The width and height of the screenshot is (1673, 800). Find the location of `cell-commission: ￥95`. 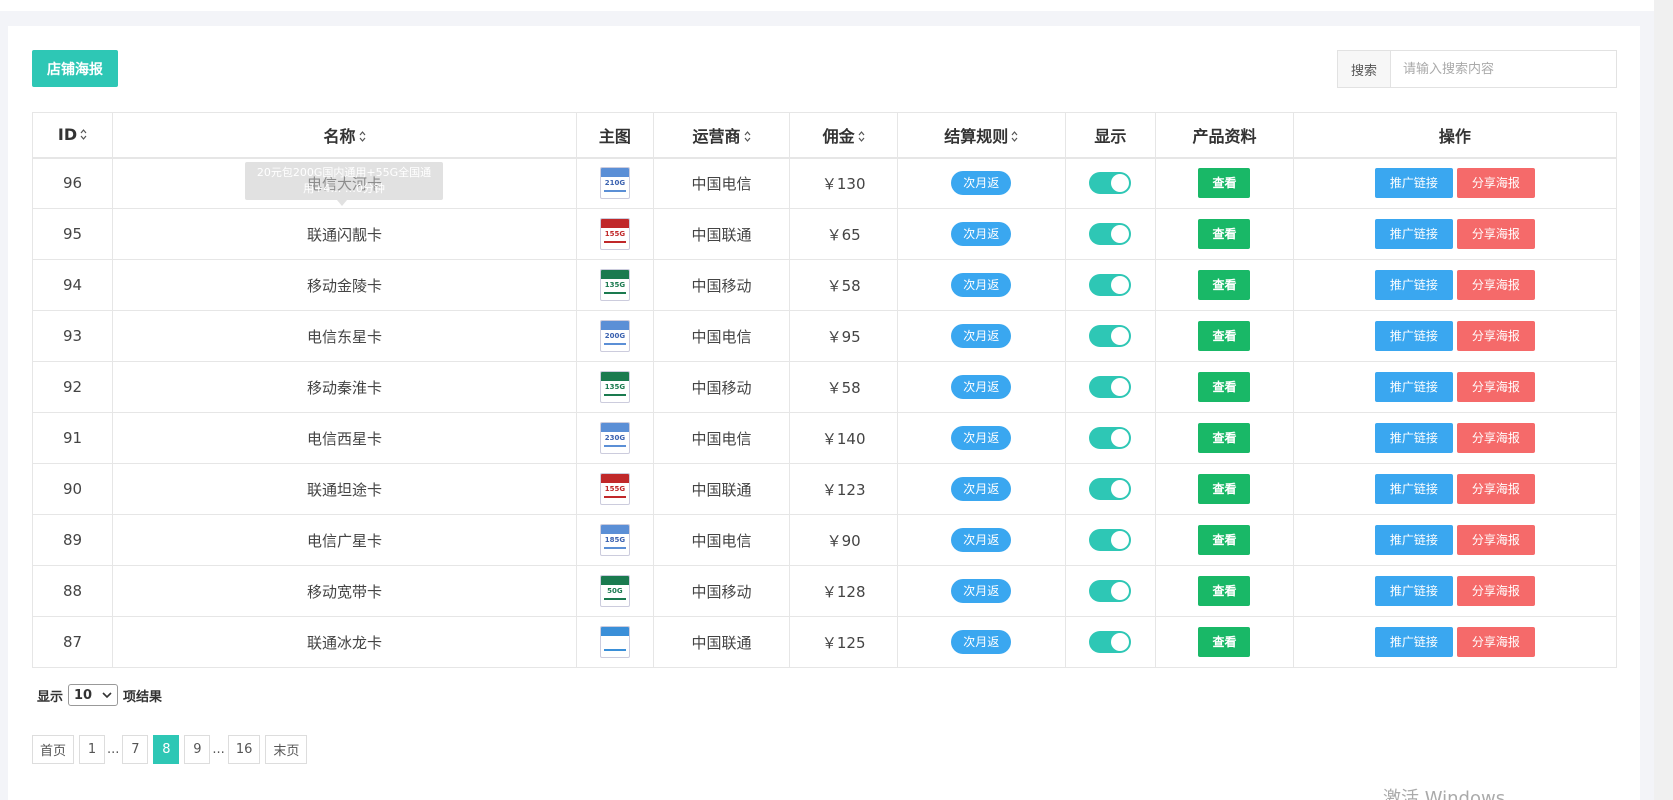

cell-commission: ￥95 is located at coordinates (844, 336).